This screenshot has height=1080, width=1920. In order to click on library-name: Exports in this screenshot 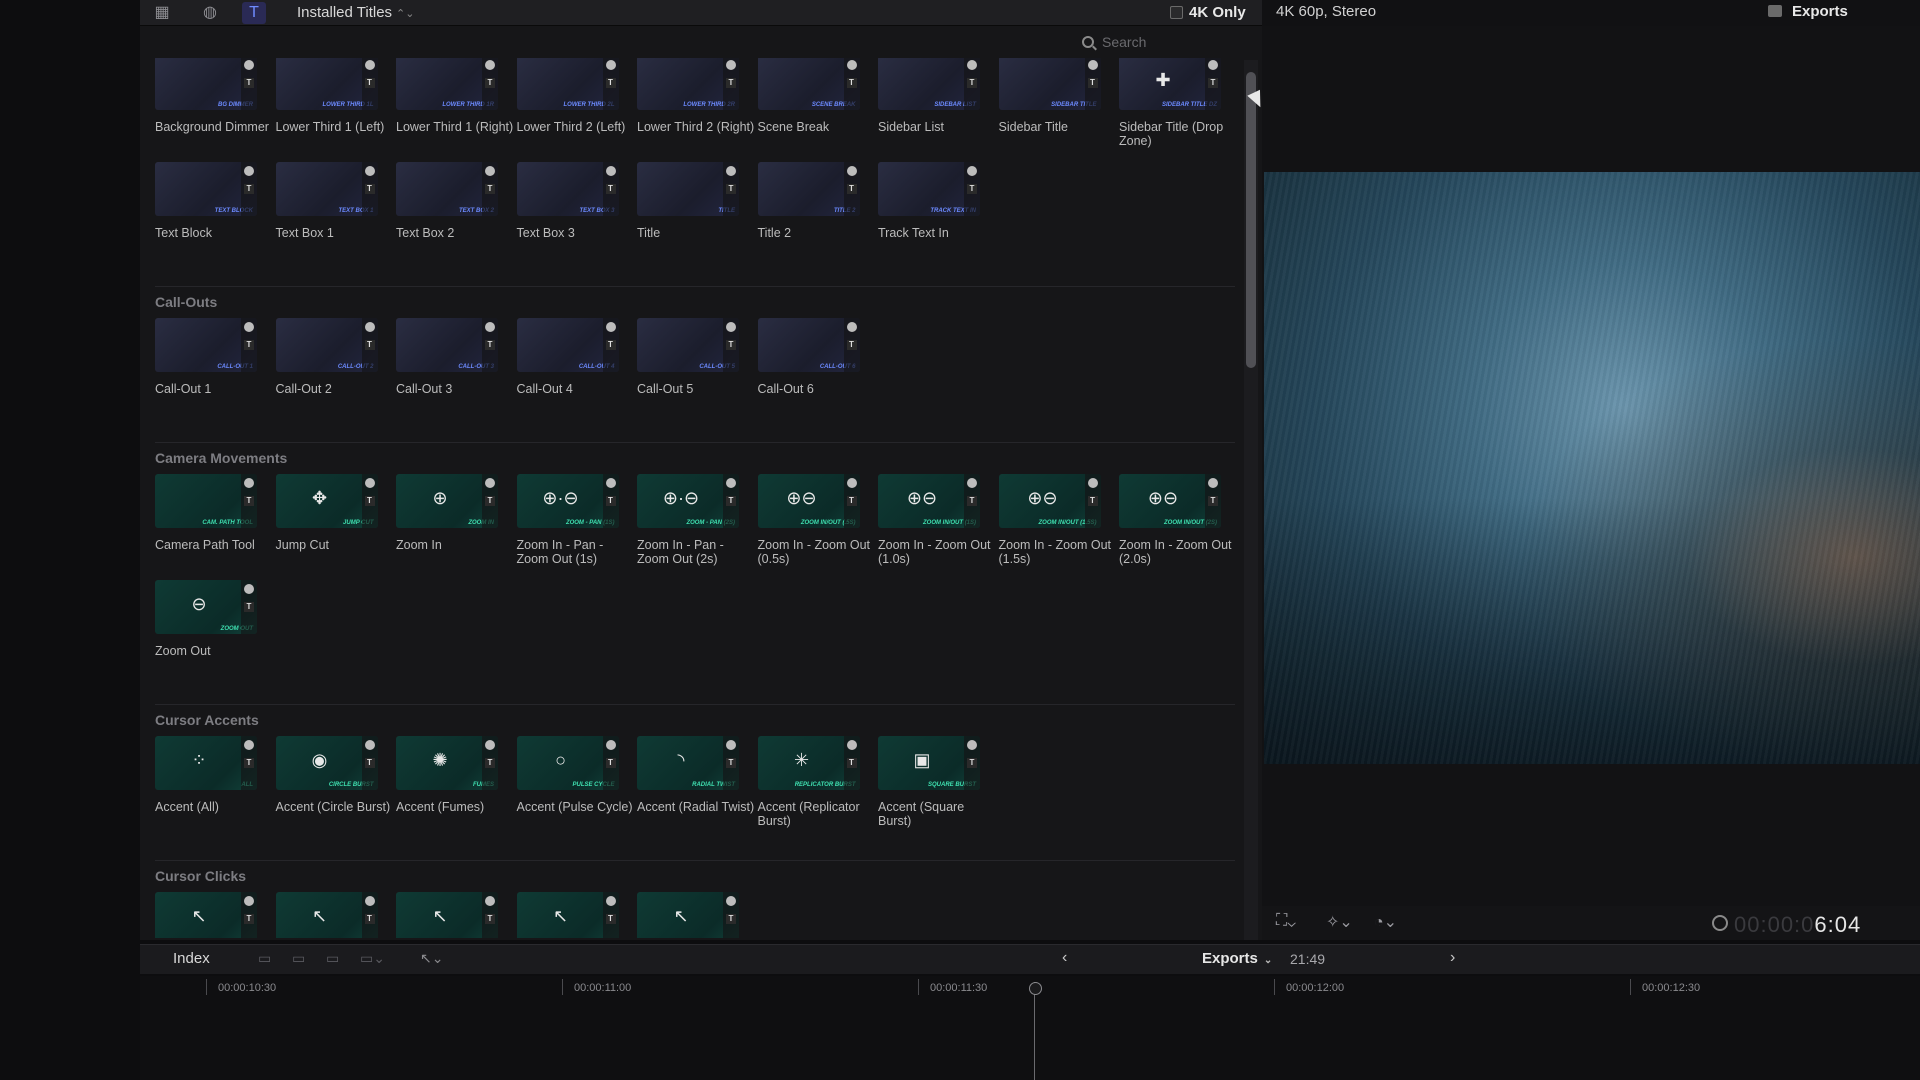, I will do `click(1808, 11)`.